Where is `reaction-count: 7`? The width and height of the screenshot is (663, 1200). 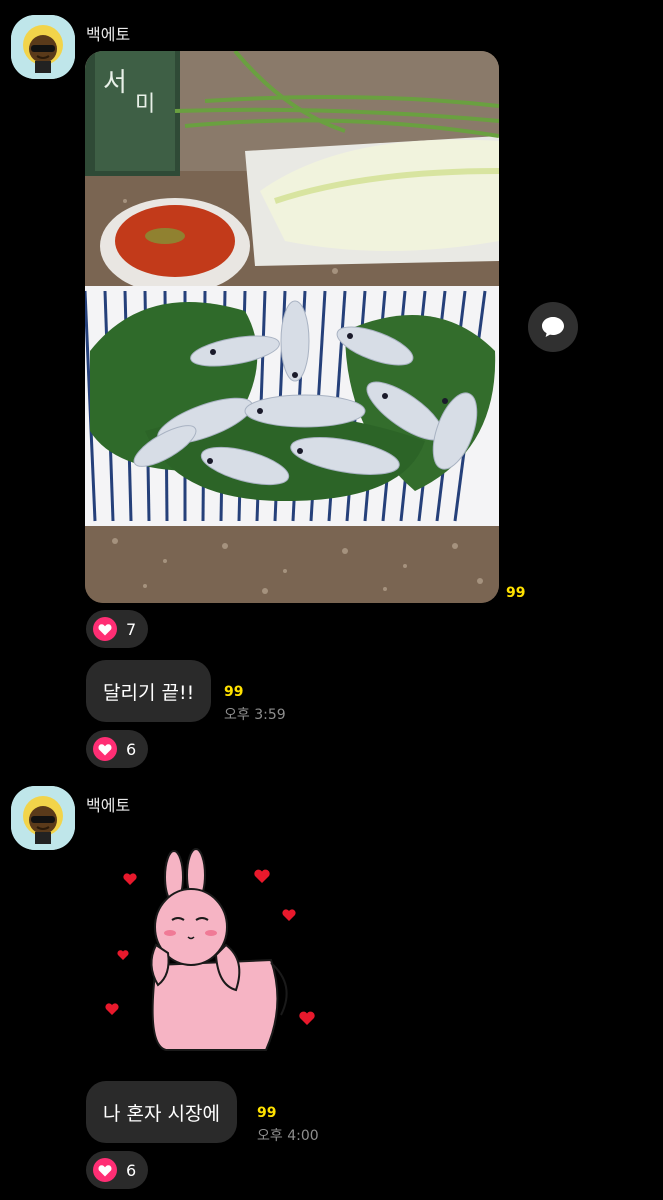 reaction-count: 7 is located at coordinates (131, 629).